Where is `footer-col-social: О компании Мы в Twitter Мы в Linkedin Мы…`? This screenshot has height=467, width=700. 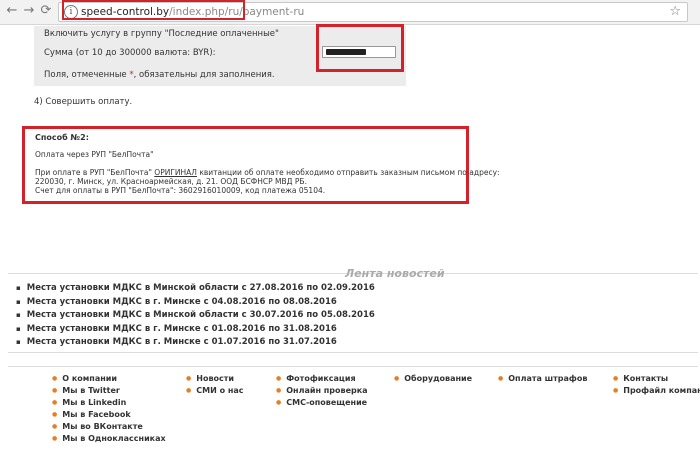
footer-col-social: О компании Мы в Twitter Мы в Linkedin Мы… is located at coordinates (109, 409).